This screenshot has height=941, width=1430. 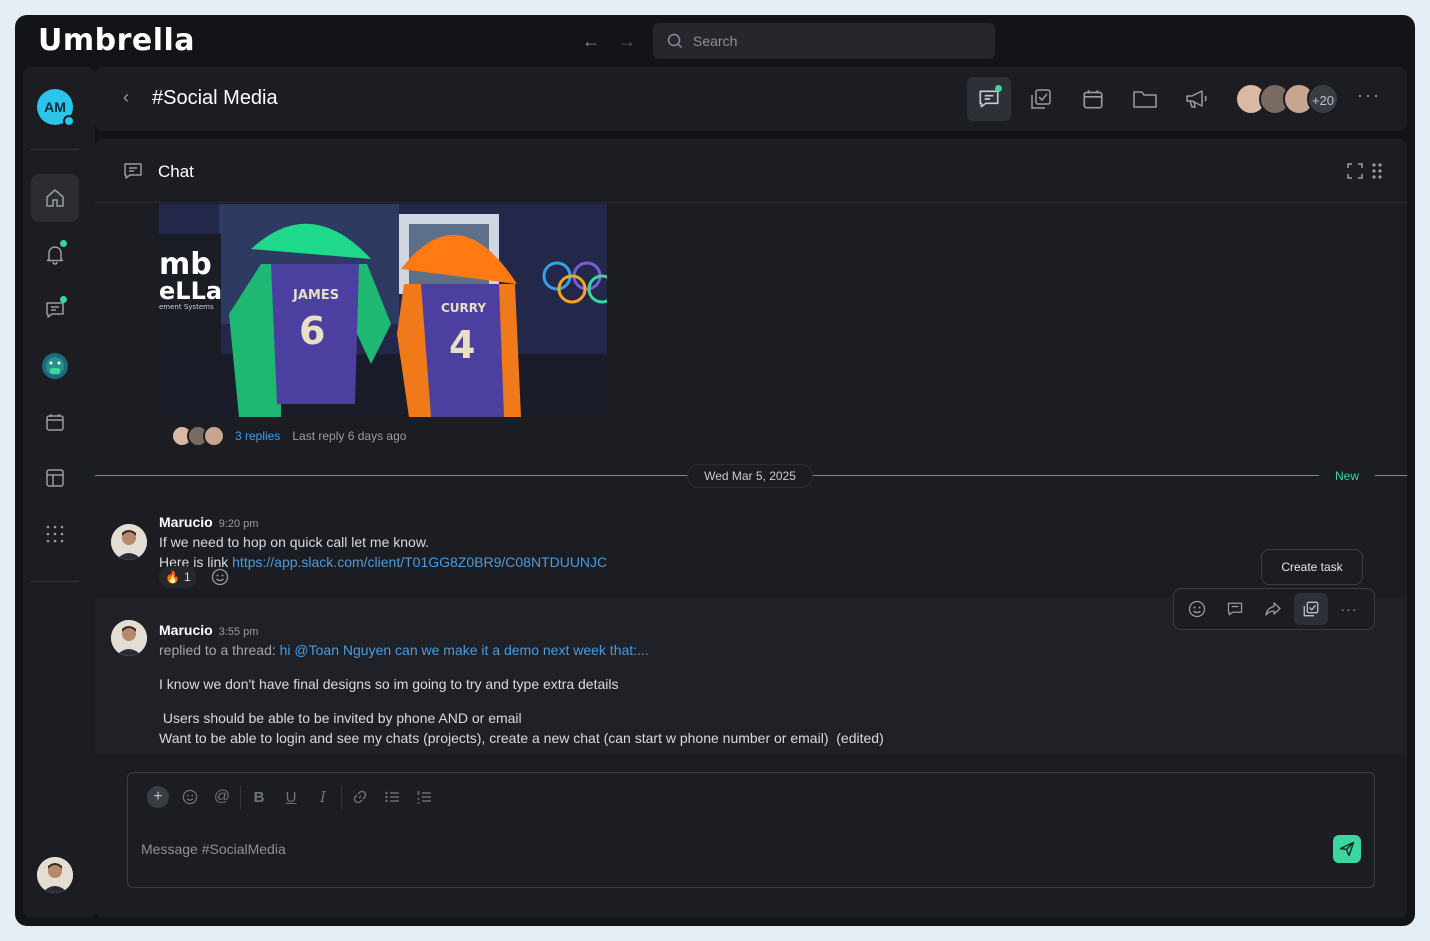 What do you see at coordinates (1369, 95) in the screenshot?
I see `more-options-icon: ···` at bounding box center [1369, 95].